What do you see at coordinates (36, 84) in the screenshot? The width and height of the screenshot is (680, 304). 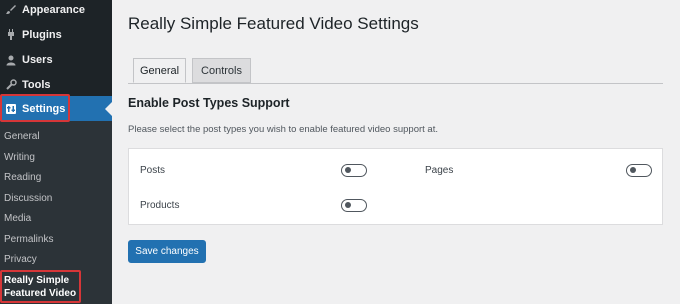 I see `menu-item-label: Tools` at bounding box center [36, 84].